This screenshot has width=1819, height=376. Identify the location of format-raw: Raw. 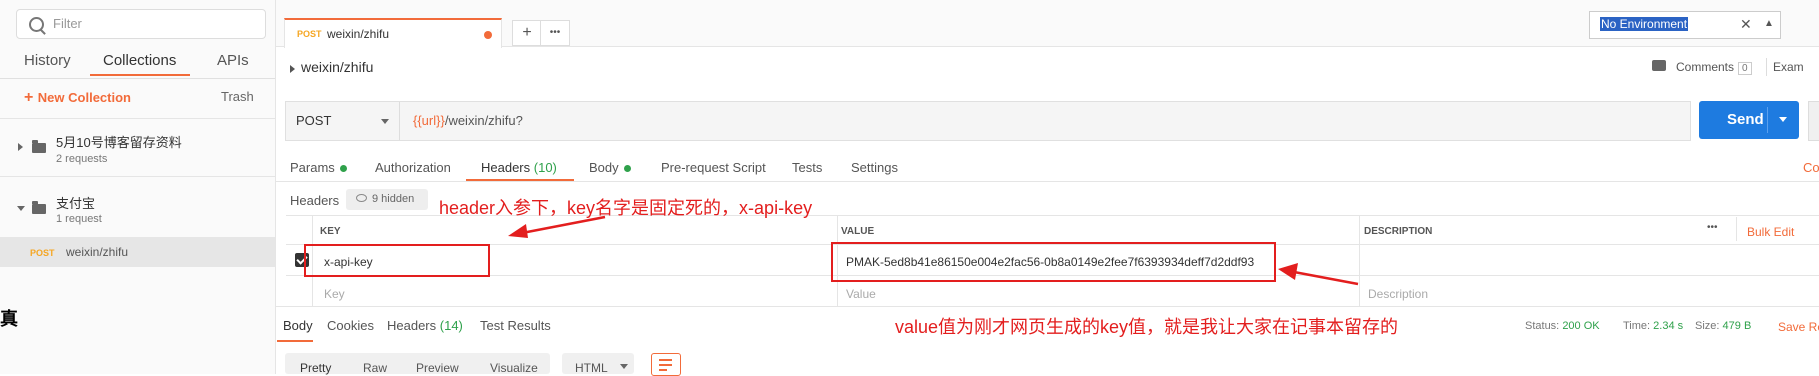
(375, 368).